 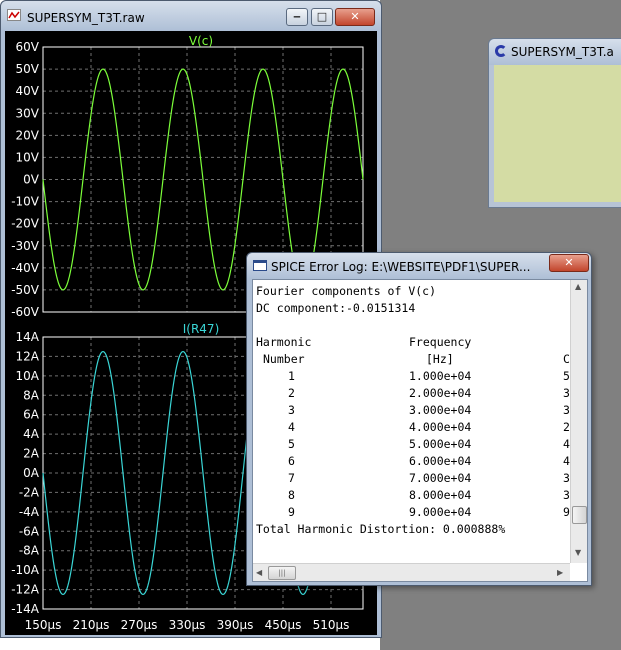 I want to click on top-y-tick-label: -20V, so click(x=25, y=224).